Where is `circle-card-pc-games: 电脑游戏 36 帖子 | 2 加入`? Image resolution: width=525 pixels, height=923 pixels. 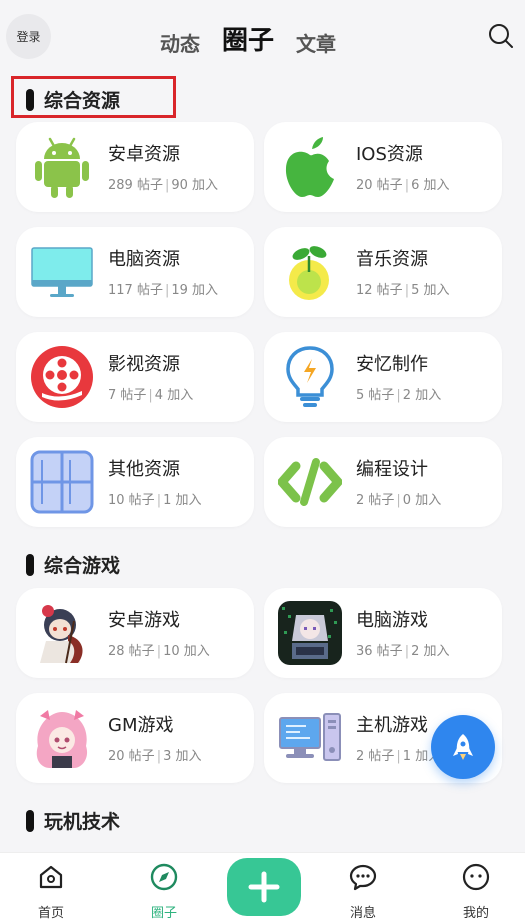
circle-card-pc-games: 电脑游戏 36 帖子 | 2 加入 is located at coordinates (383, 633).